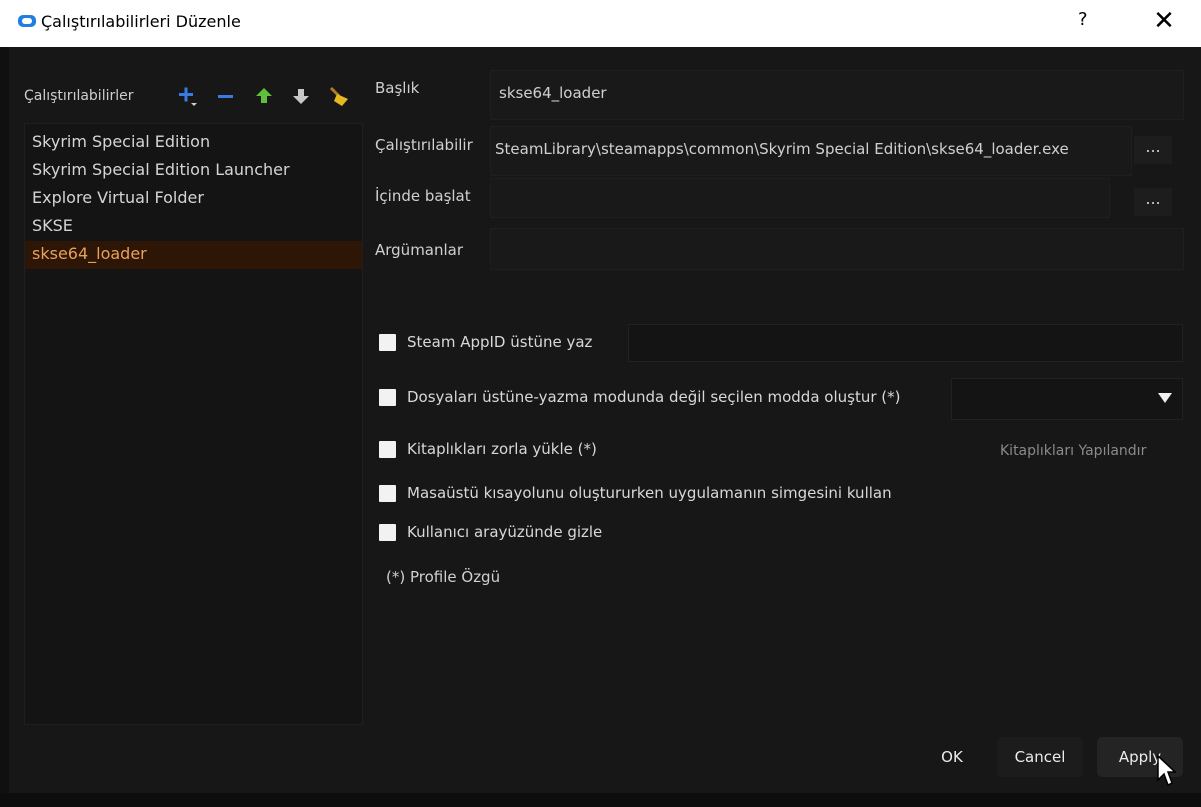  I want to click on app-icon, so click(27, 21).